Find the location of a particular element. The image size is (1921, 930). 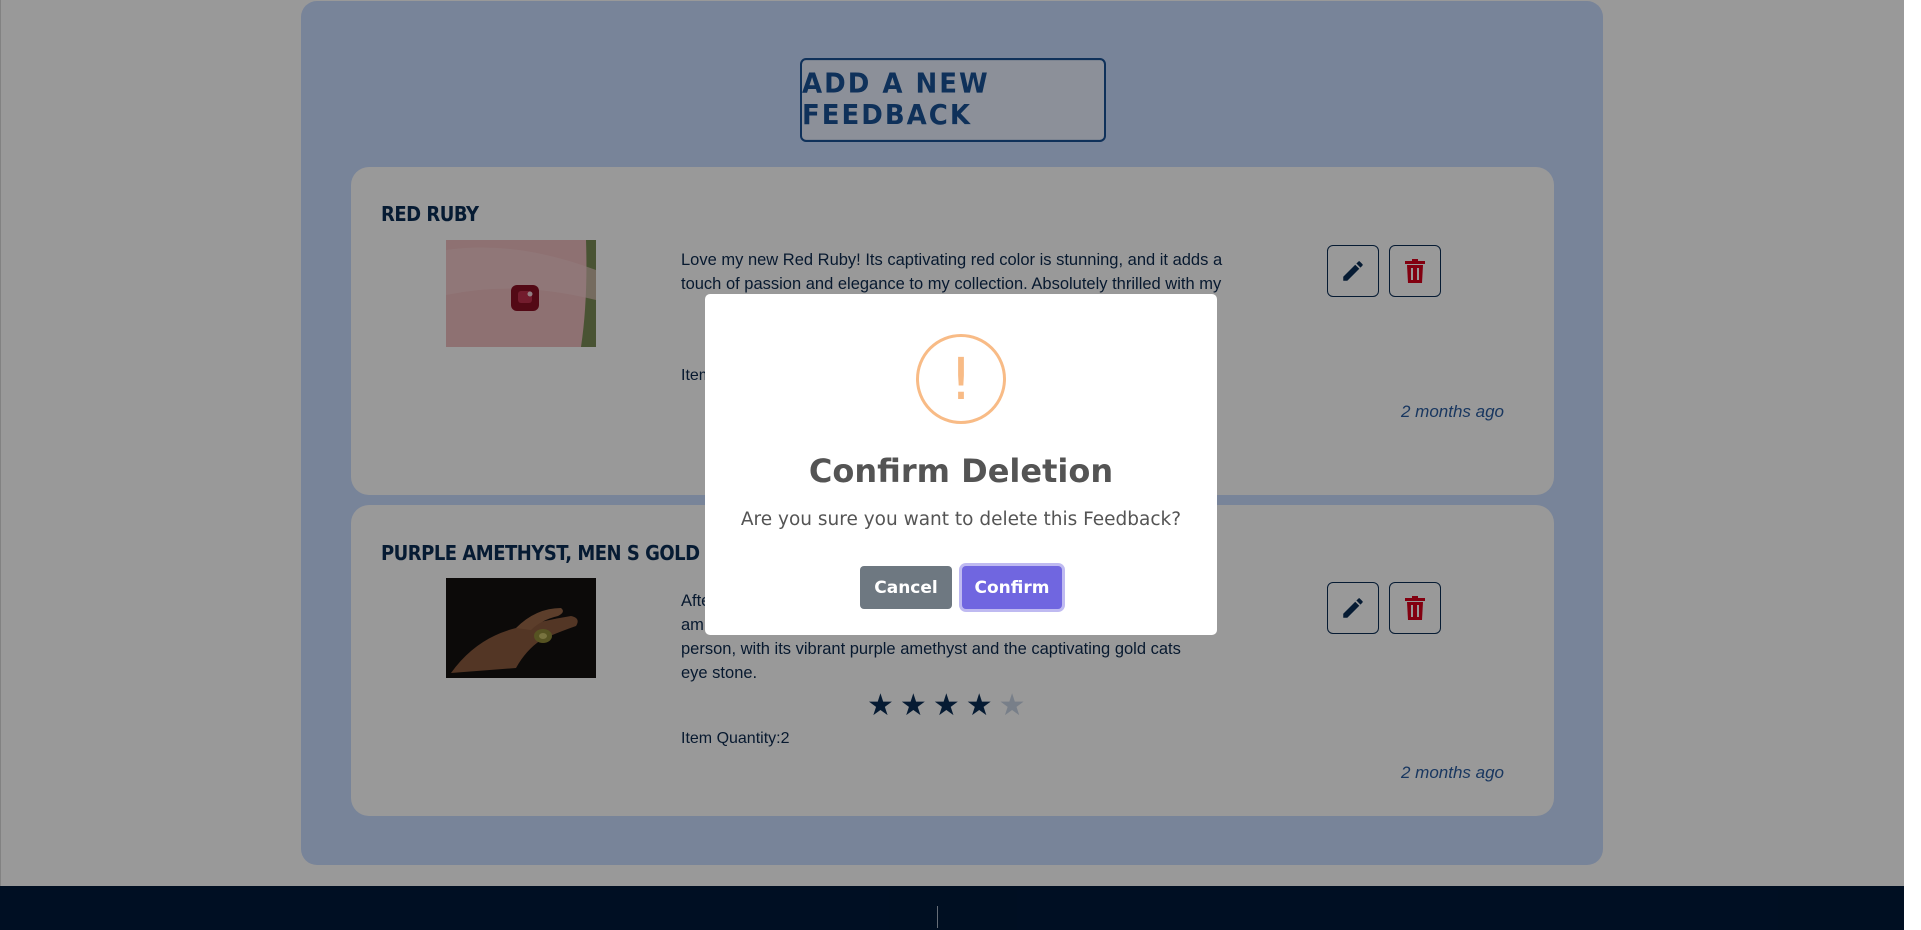

cancel-button: Cancel is located at coordinates (906, 587).